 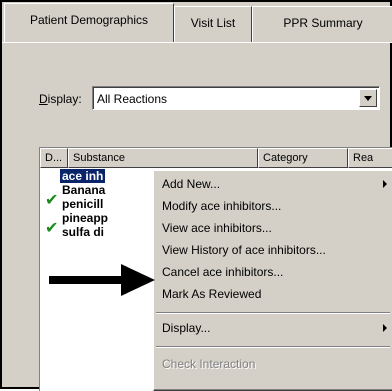 What do you see at coordinates (89, 23) in the screenshot?
I see `tab-patient-demographics: Patient Demographics` at bounding box center [89, 23].